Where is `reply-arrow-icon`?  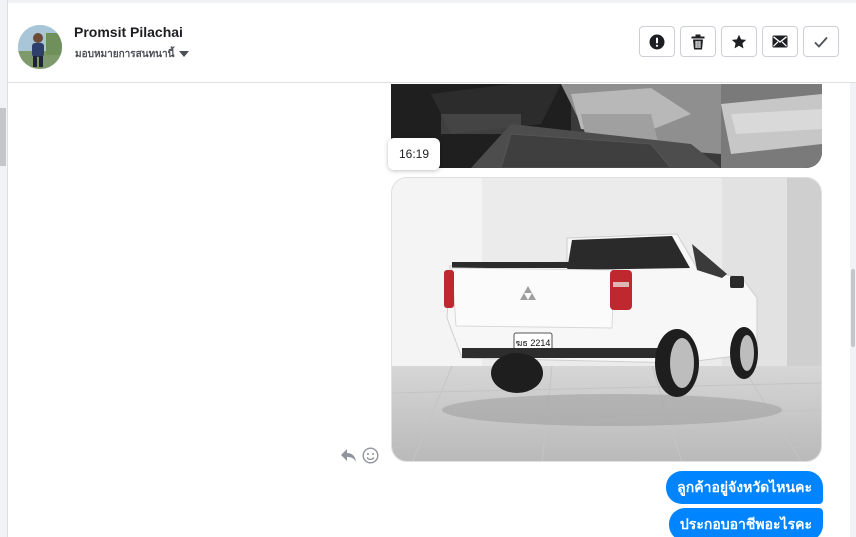 reply-arrow-icon is located at coordinates (348, 455).